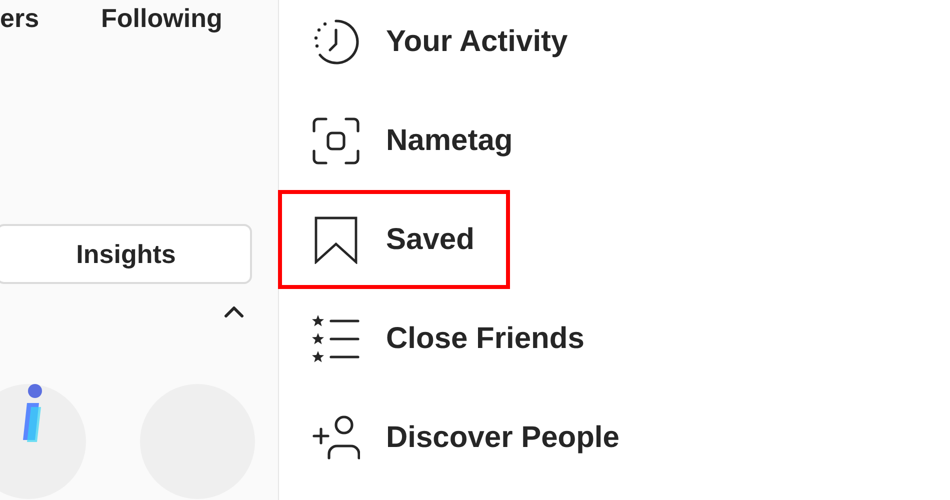 The height and width of the screenshot is (500, 950). Describe the element at coordinates (336, 338) in the screenshot. I see `starred-list-icon` at that location.